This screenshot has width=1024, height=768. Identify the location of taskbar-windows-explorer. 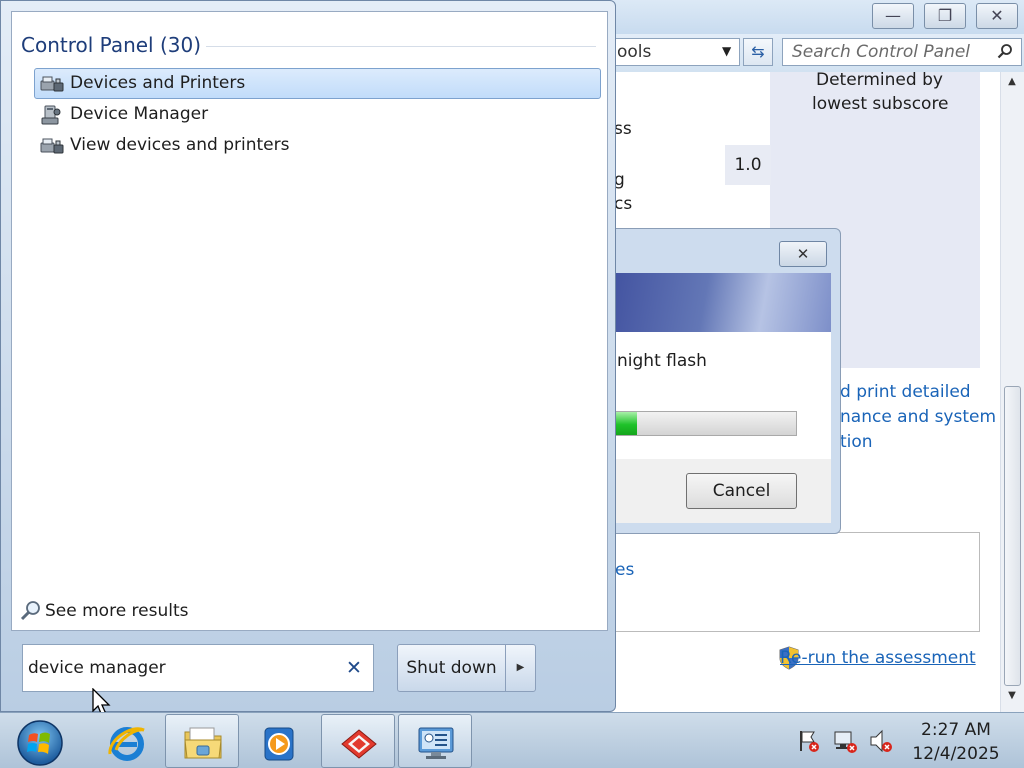
(202, 741).